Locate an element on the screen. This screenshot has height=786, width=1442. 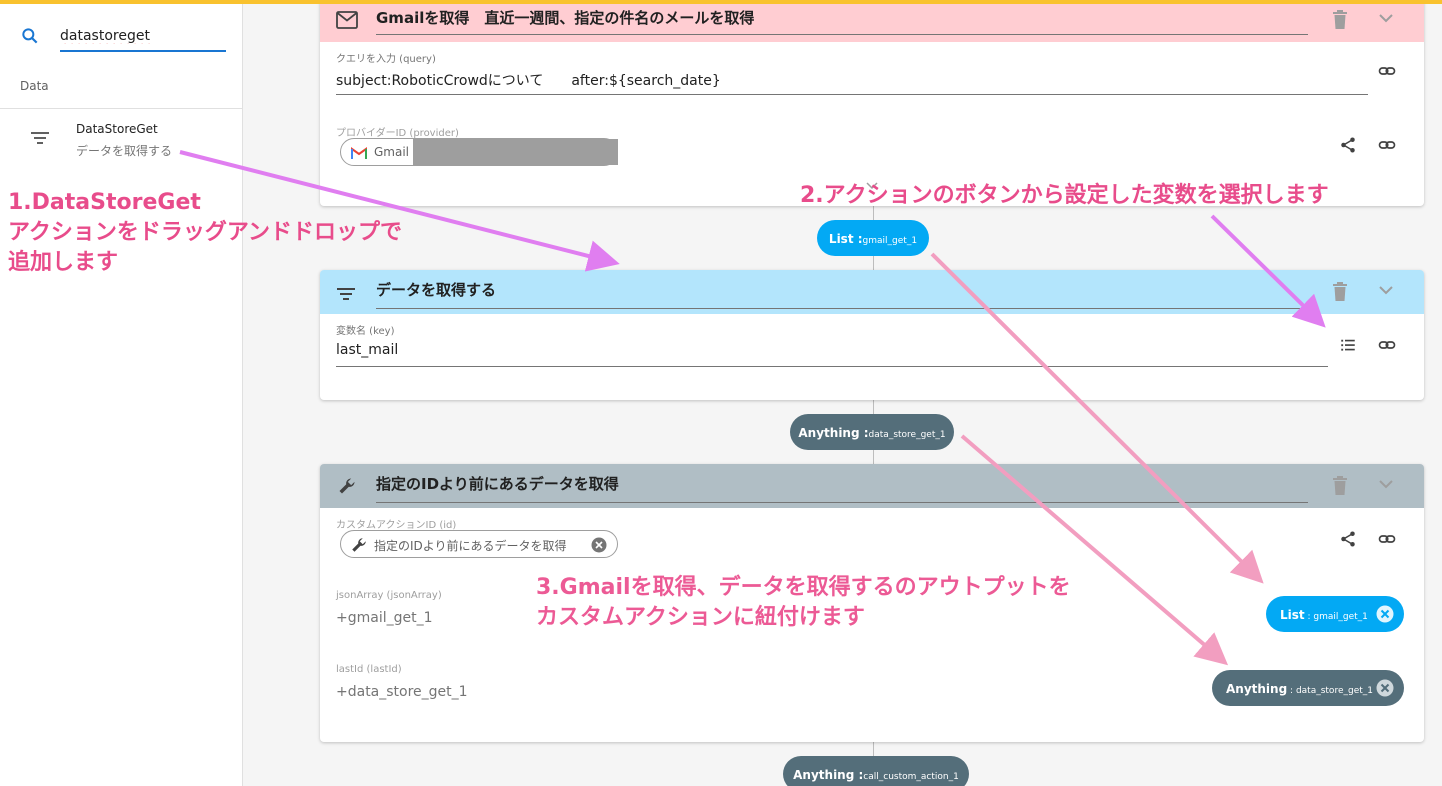
annotation-line: 3.Gmailを取得、データを取得するのアウトプットを is located at coordinates (803, 587).